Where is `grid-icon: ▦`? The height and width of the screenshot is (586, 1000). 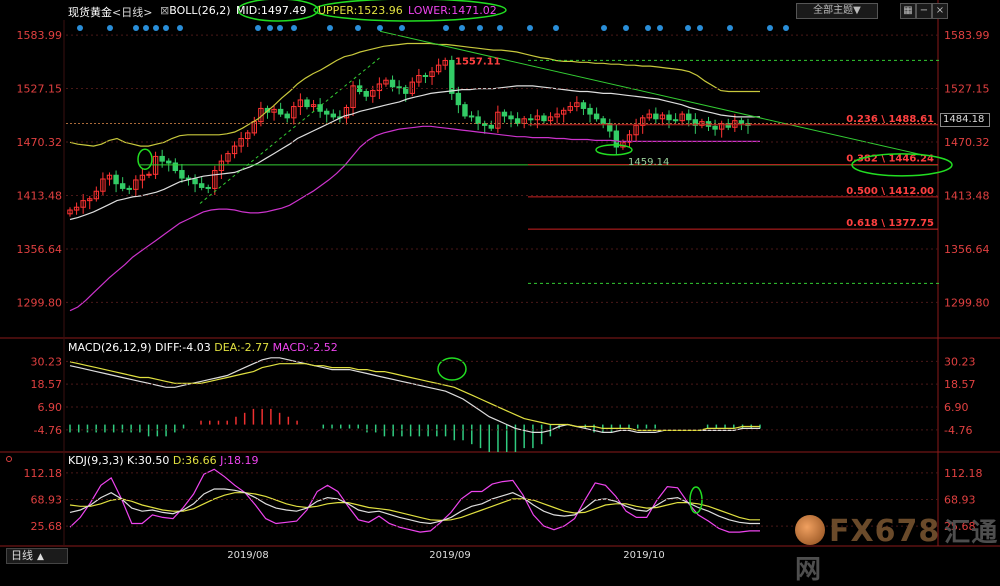
grid-icon: ▦ is located at coordinates (908, 11).